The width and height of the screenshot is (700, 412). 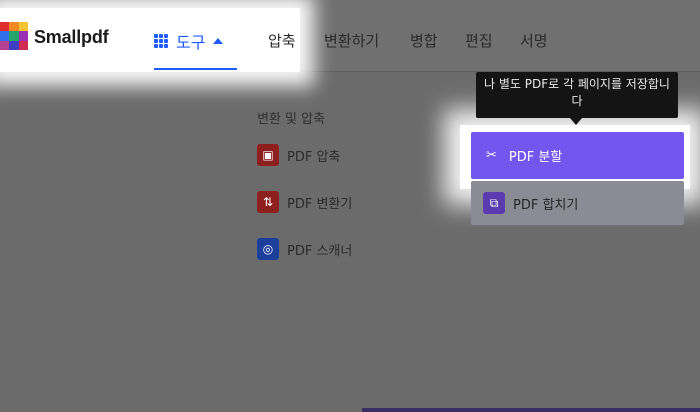 What do you see at coordinates (479, 40) in the screenshot?
I see `nav-edit: 편집` at bounding box center [479, 40].